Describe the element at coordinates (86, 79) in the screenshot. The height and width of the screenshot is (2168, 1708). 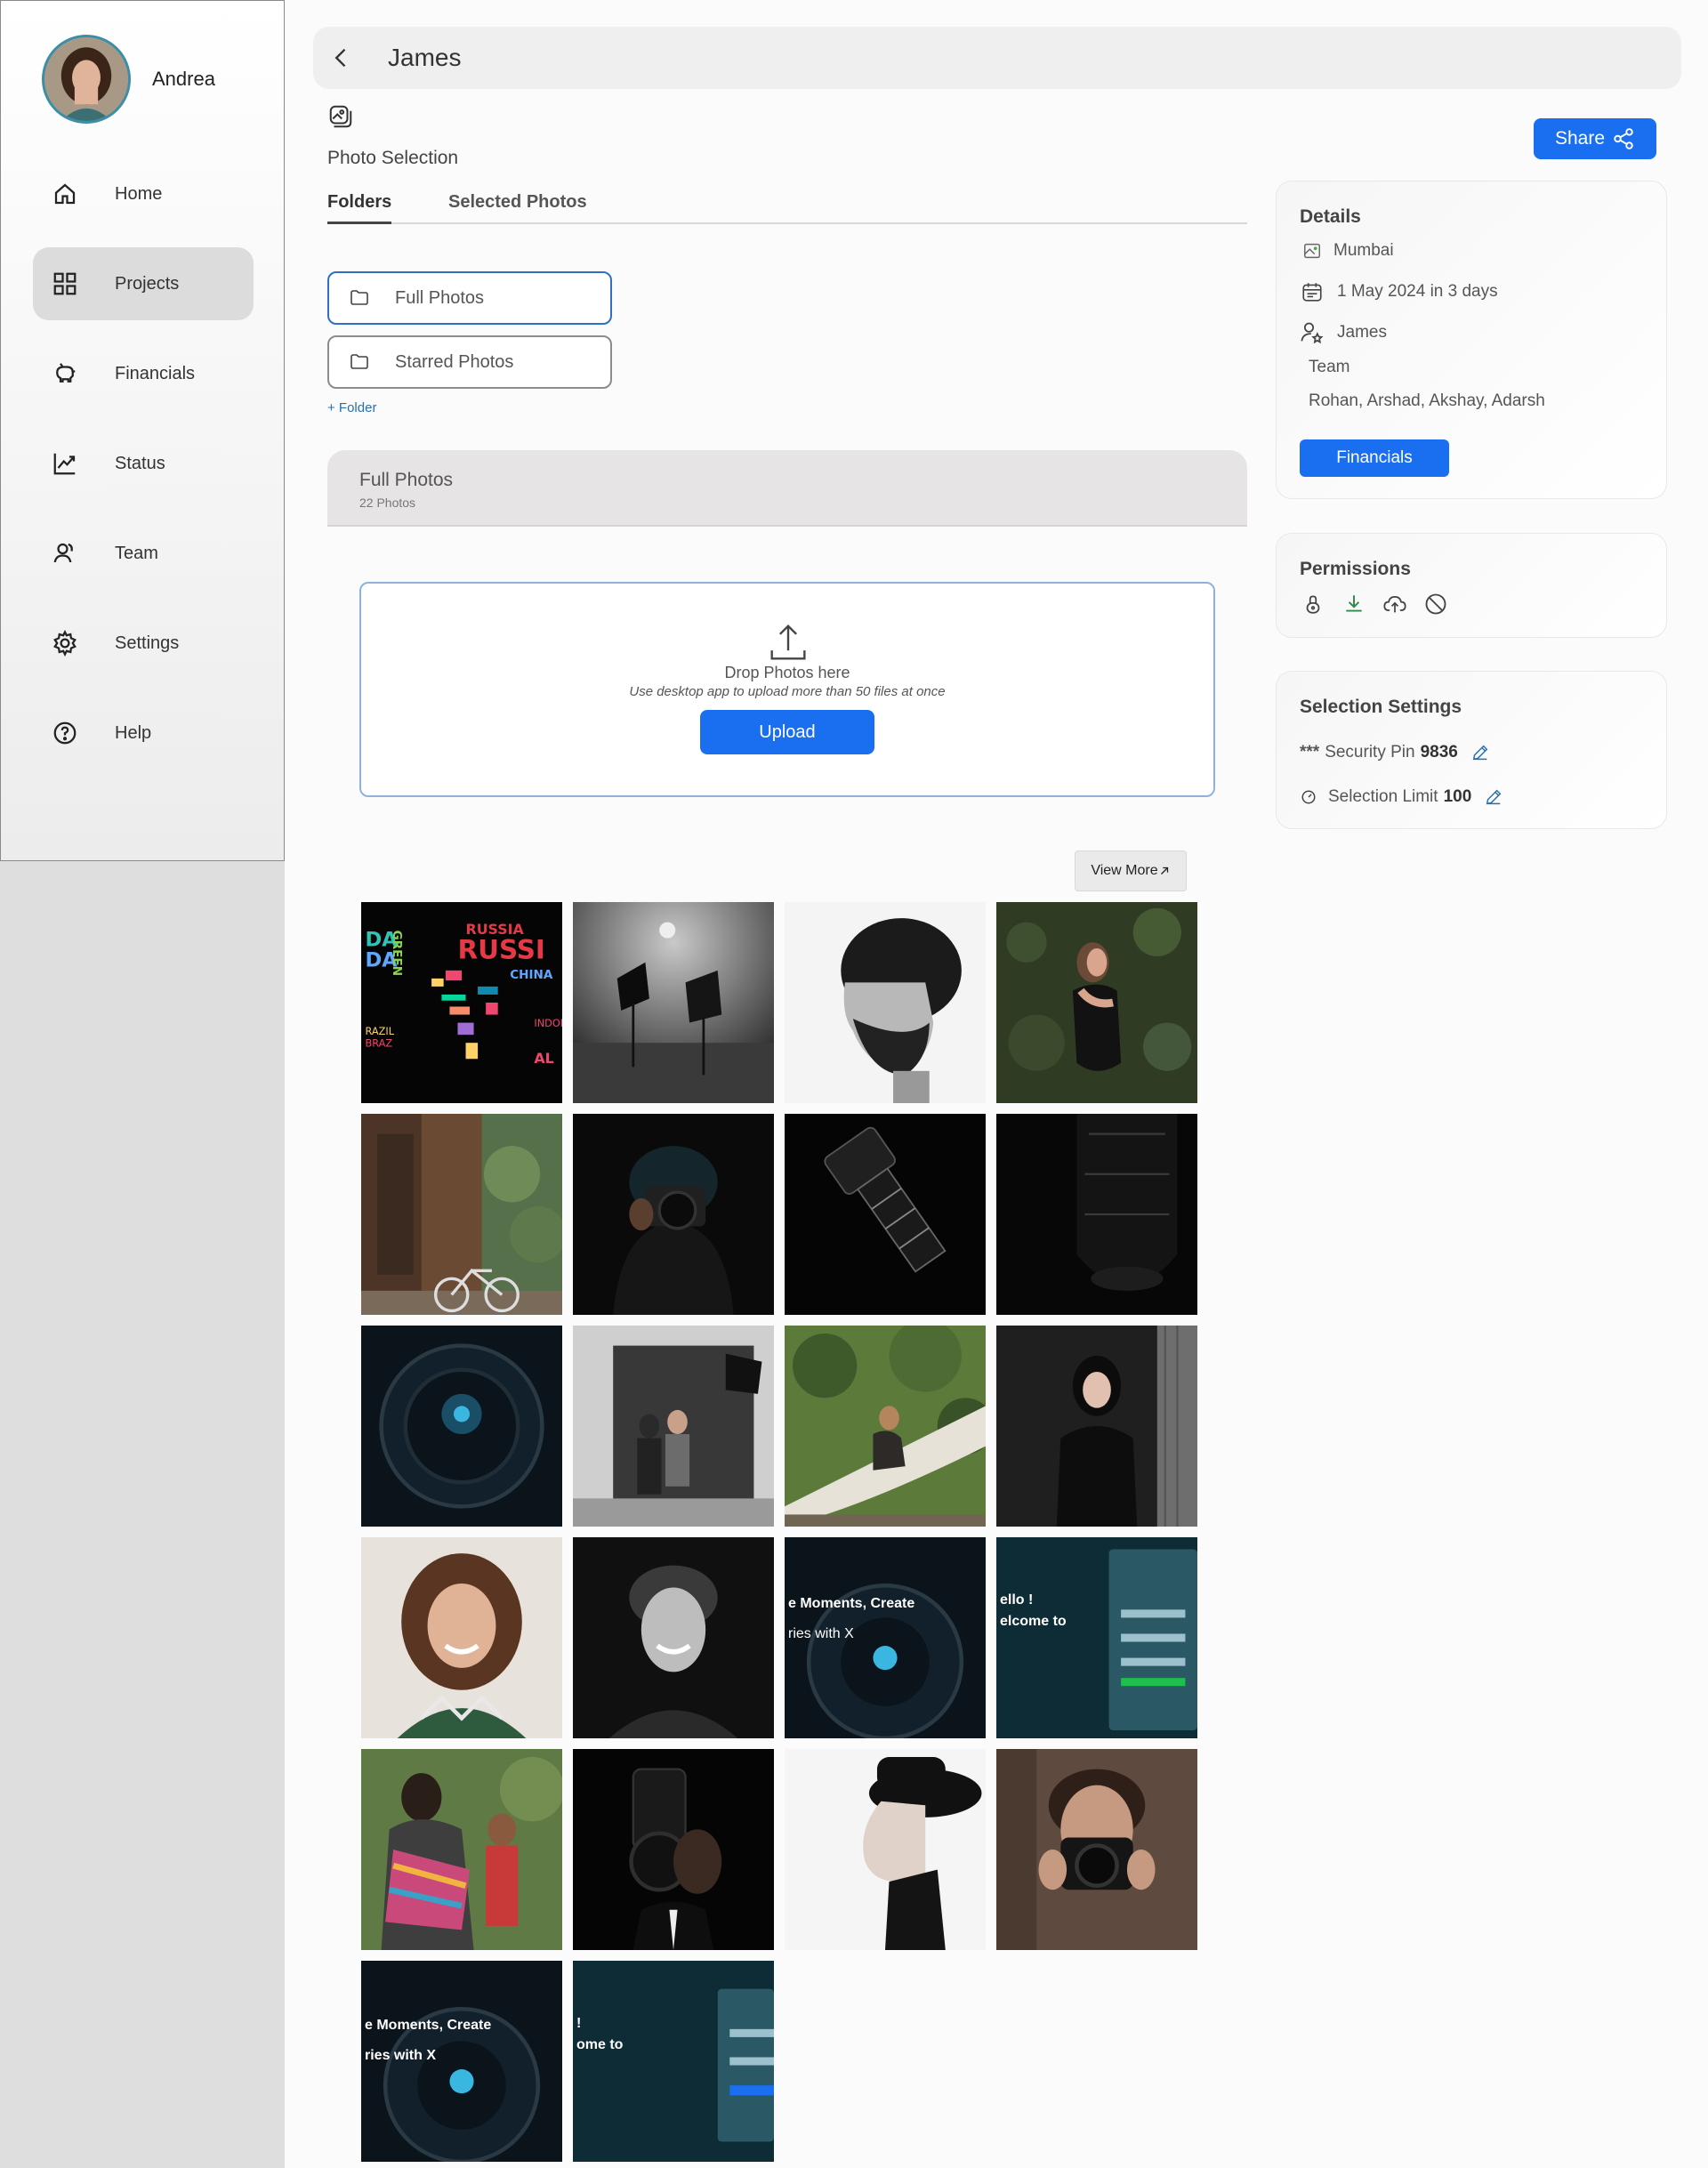
I see `avatar` at that location.